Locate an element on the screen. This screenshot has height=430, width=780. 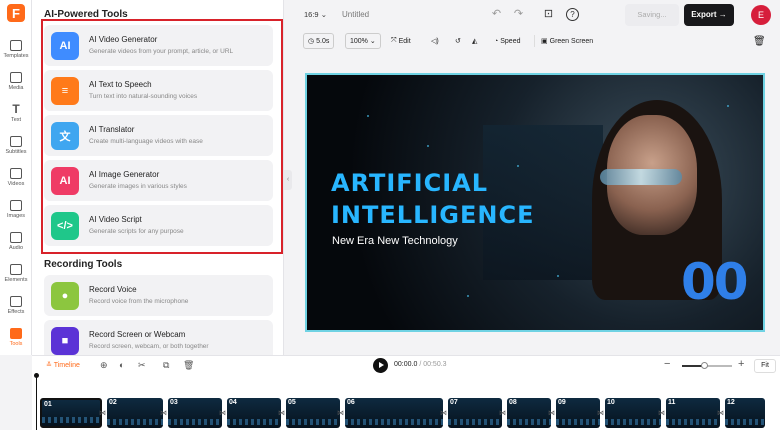
duration-control: ◷ 5.0s is located at coordinates (319, 41).